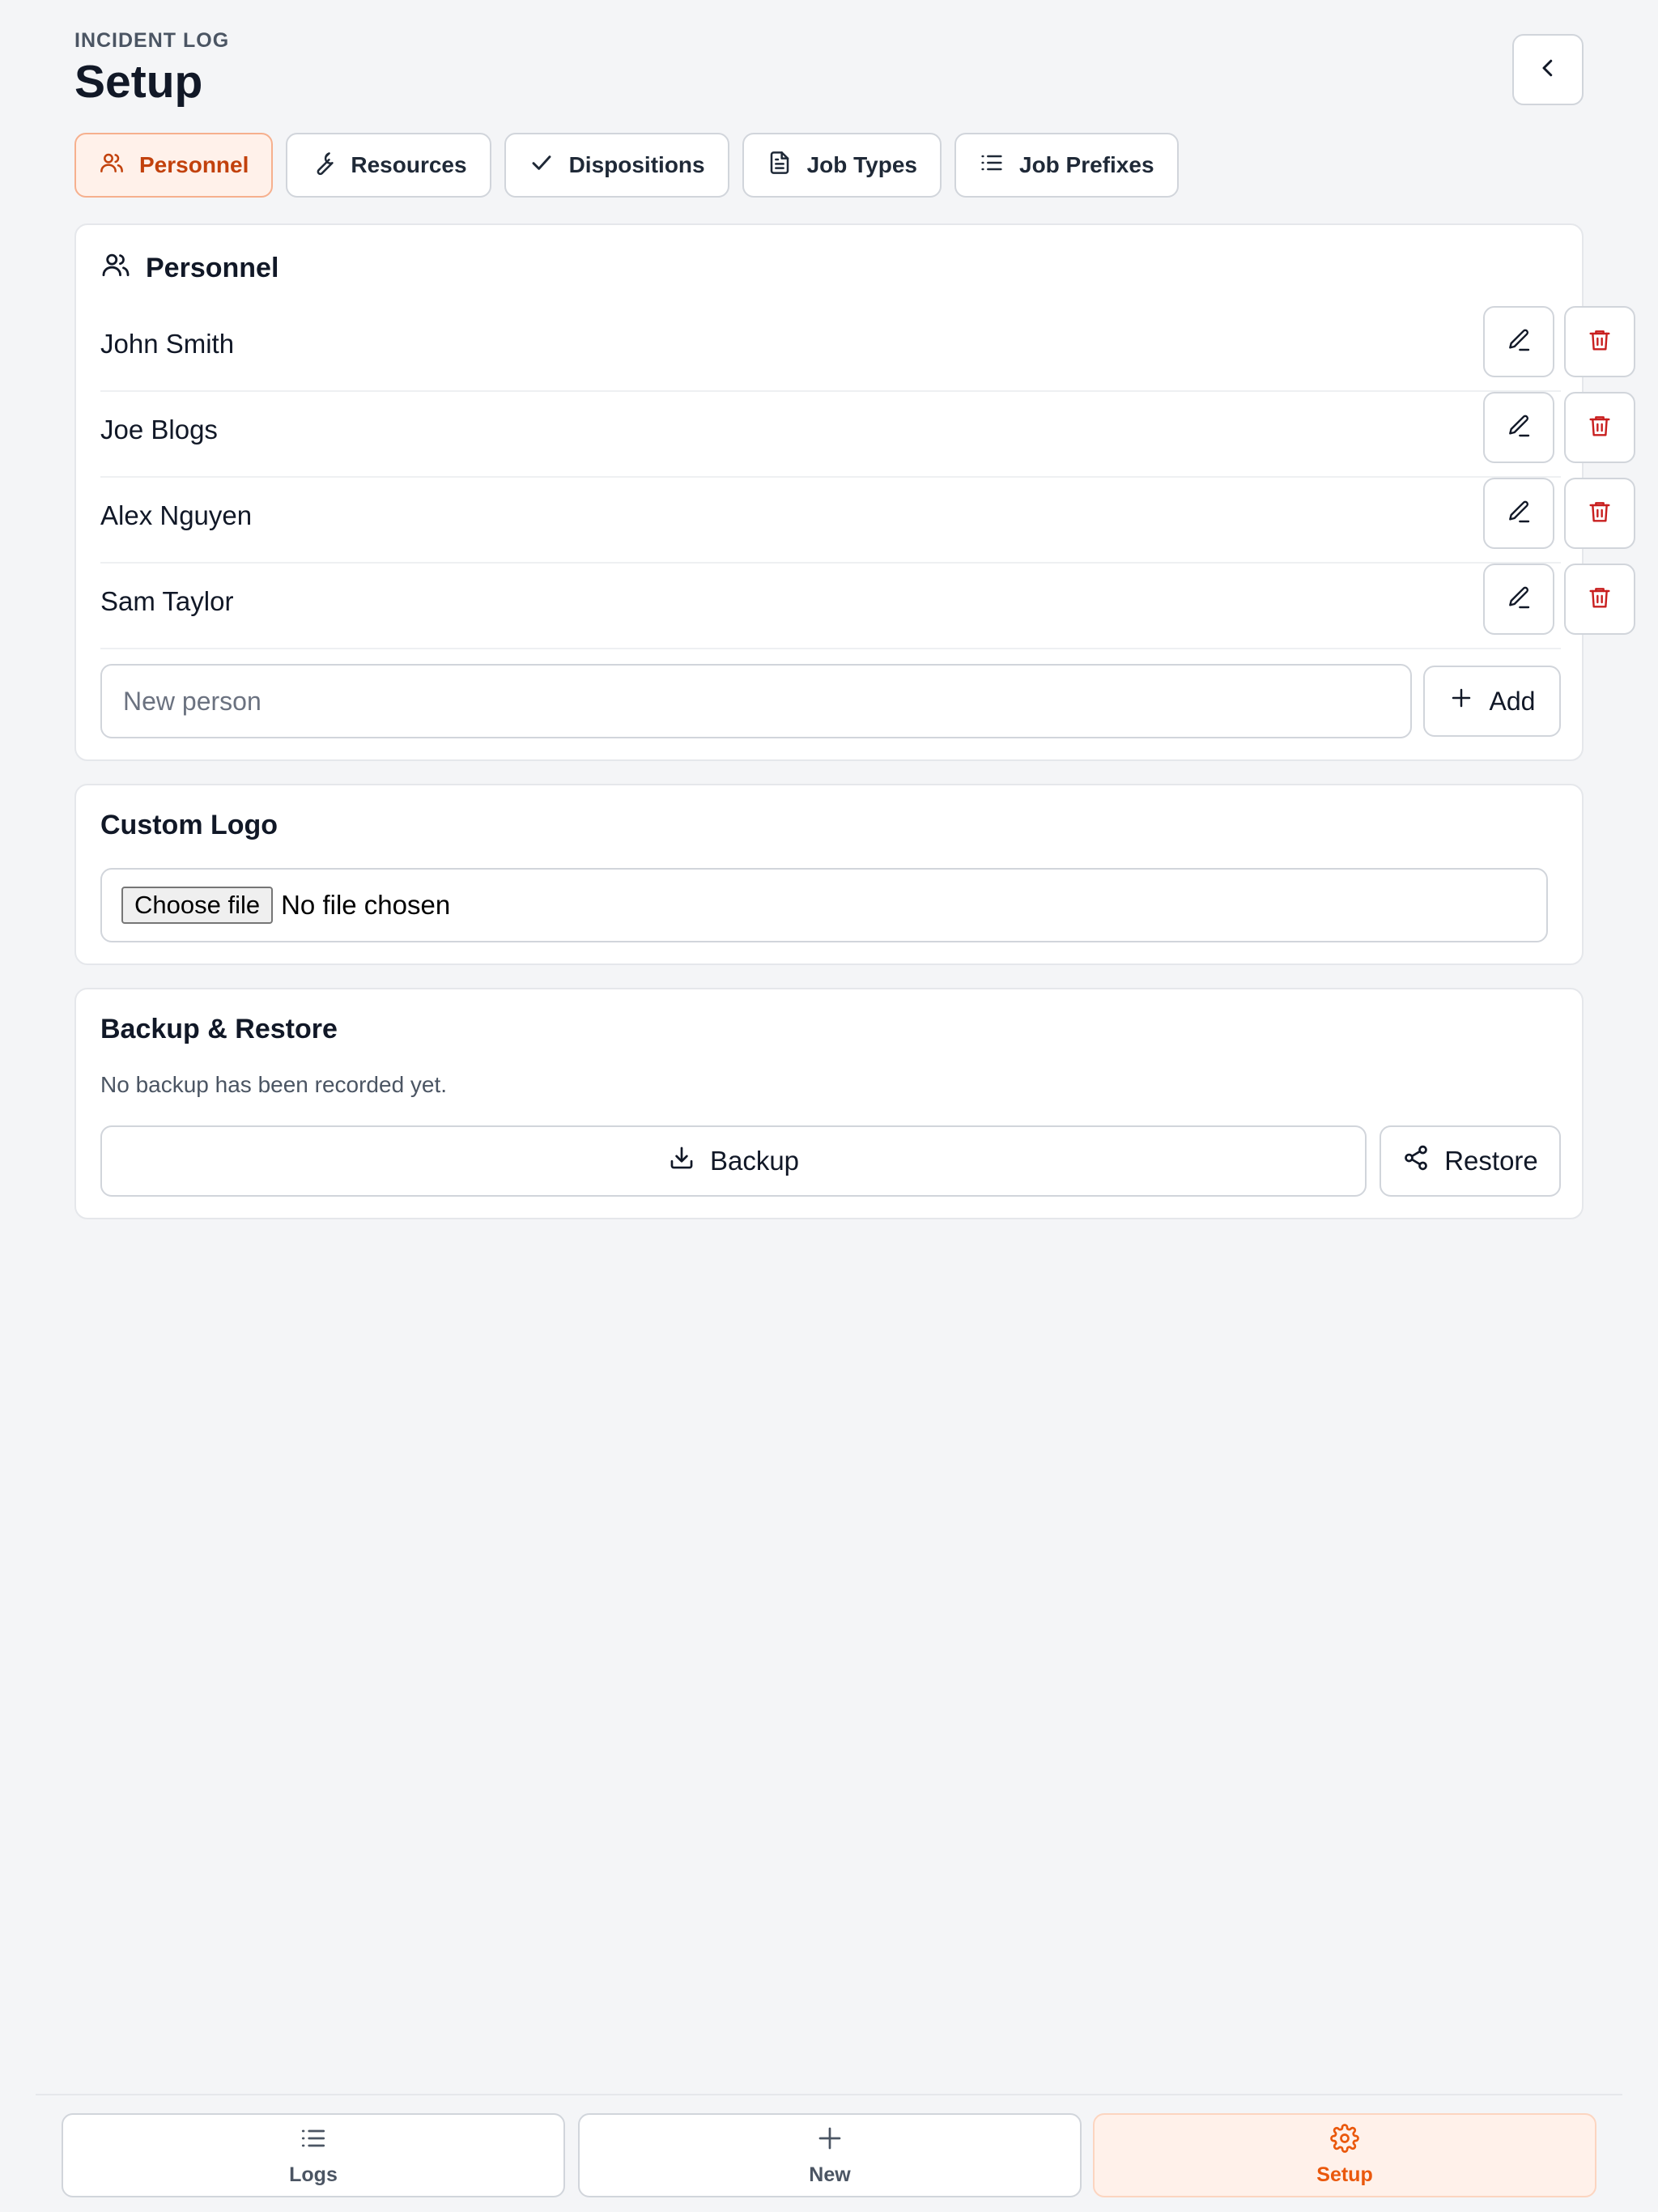 Image resolution: width=1658 pixels, height=2212 pixels. Describe the element at coordinates (167, 601) in the screenshot. I see `person-name: Sam Taylor` at that location.